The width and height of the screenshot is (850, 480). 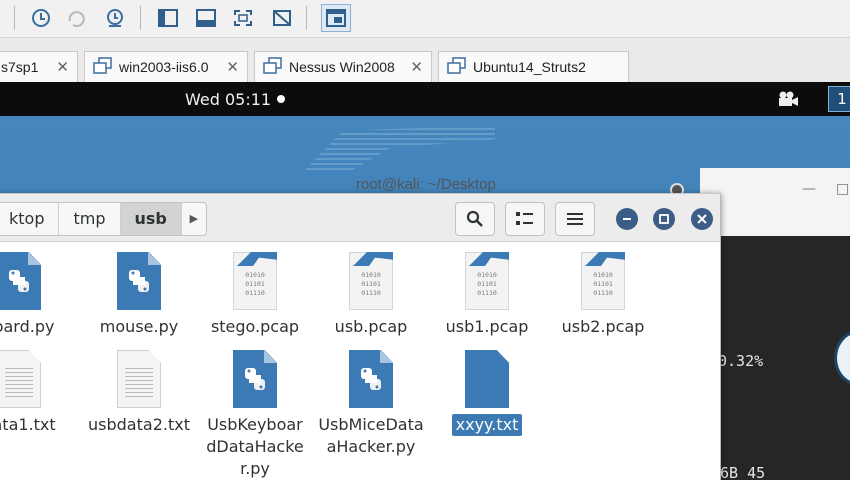 What do you see at coordinates (839, 99) in the screenshot?
I see `workspace-indicator: 1` at bounding box center [839, 99].